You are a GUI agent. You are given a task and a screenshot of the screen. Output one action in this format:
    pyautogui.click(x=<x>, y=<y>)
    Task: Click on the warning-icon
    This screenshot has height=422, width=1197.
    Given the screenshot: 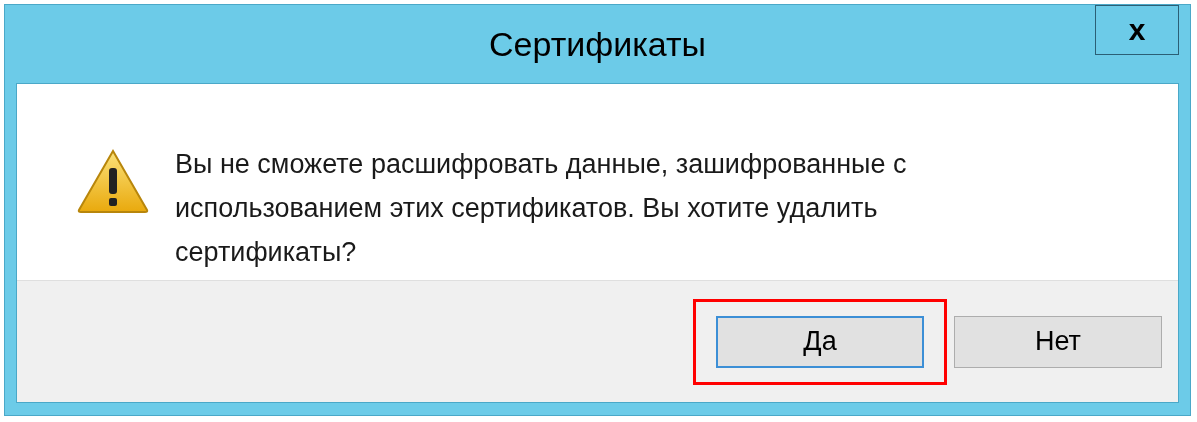 What is the action you would take?
    pyautogui.click(x=113, y=181)
    